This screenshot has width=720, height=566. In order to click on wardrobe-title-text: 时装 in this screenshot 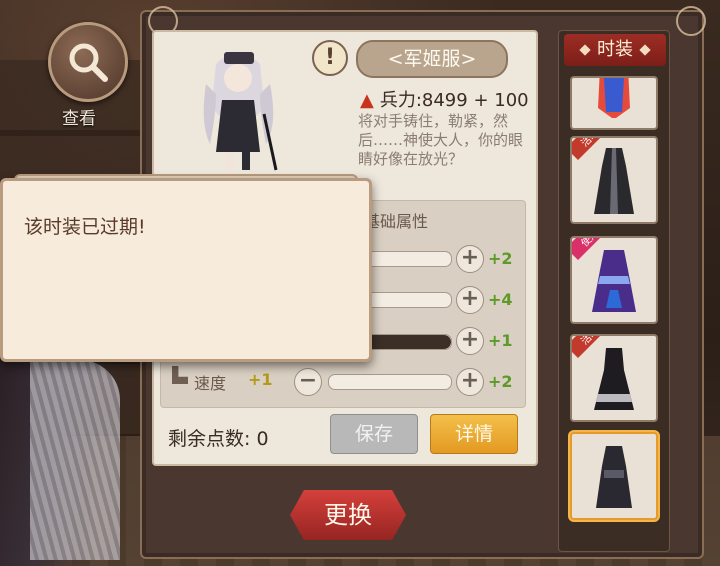, I will do `click(615, 49)`.